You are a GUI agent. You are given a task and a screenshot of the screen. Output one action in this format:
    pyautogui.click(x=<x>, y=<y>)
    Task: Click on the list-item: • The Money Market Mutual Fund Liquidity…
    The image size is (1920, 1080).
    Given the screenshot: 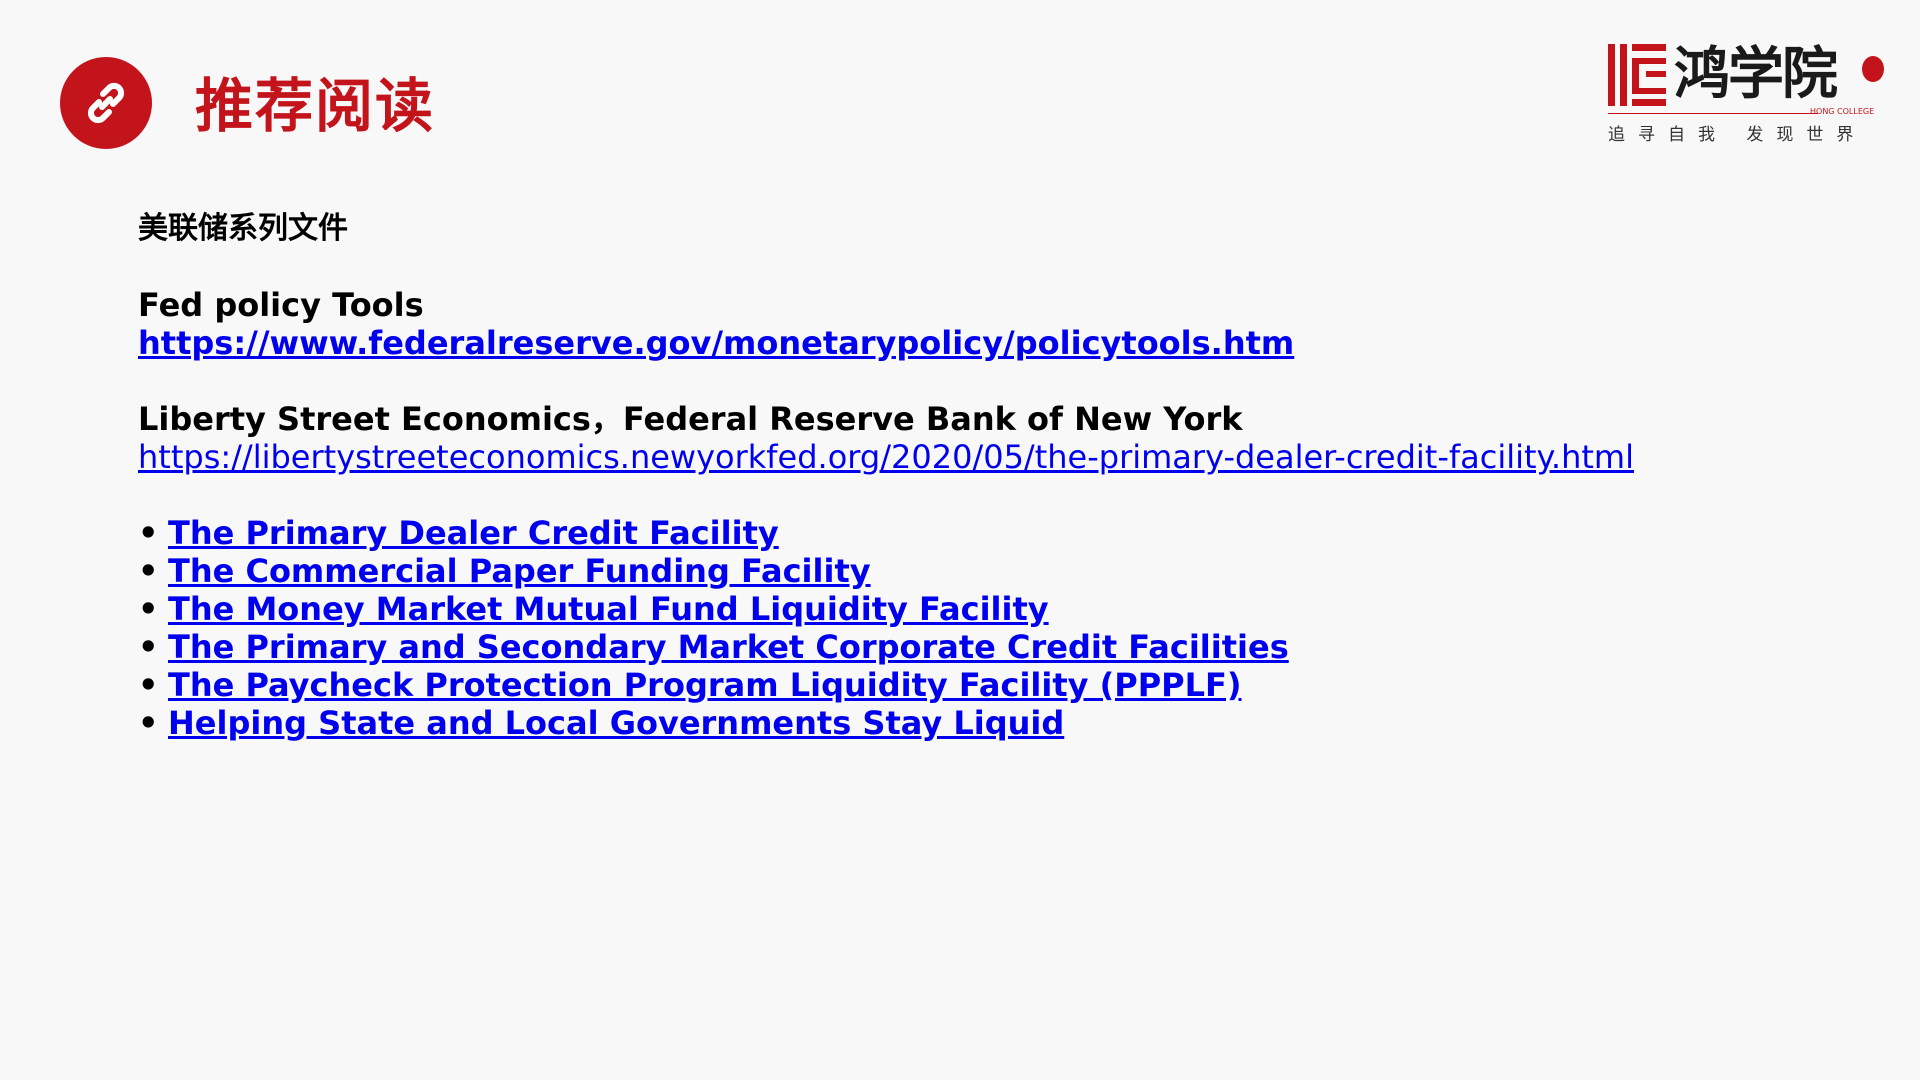 What is the action you would take?
    pyautogui.click(x=988, y=609)
    